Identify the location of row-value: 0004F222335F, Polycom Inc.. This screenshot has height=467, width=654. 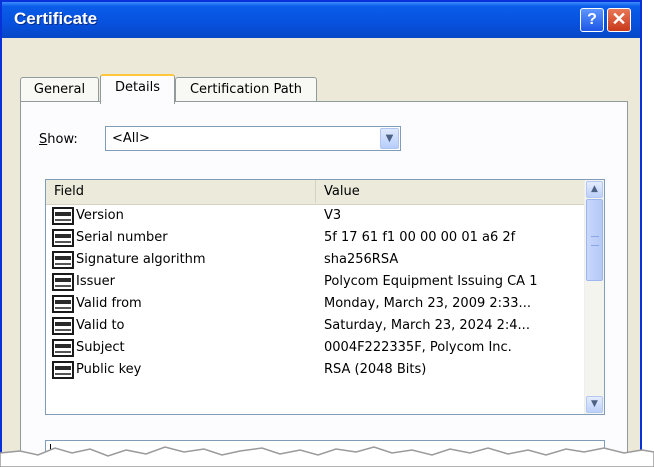
(418, 347).